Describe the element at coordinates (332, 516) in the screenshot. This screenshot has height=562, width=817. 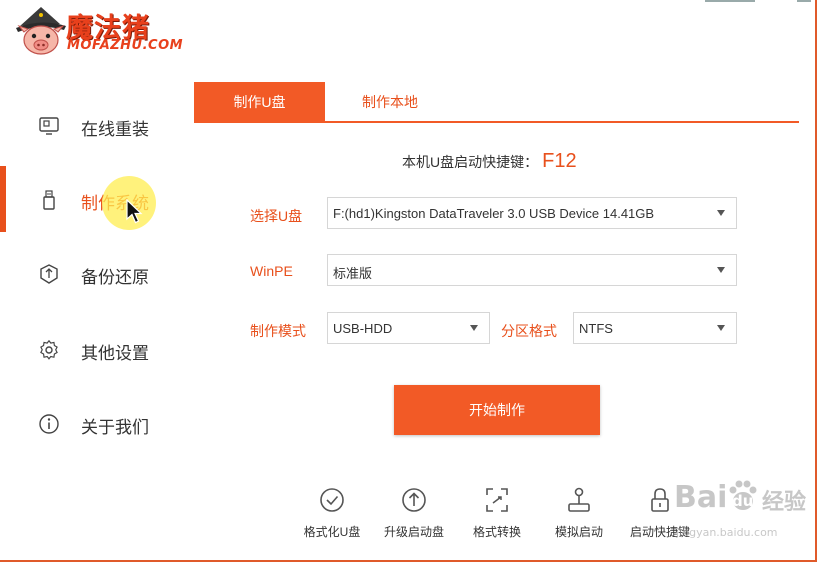
I see `format-usb-button: 格式化U盘` at that location.